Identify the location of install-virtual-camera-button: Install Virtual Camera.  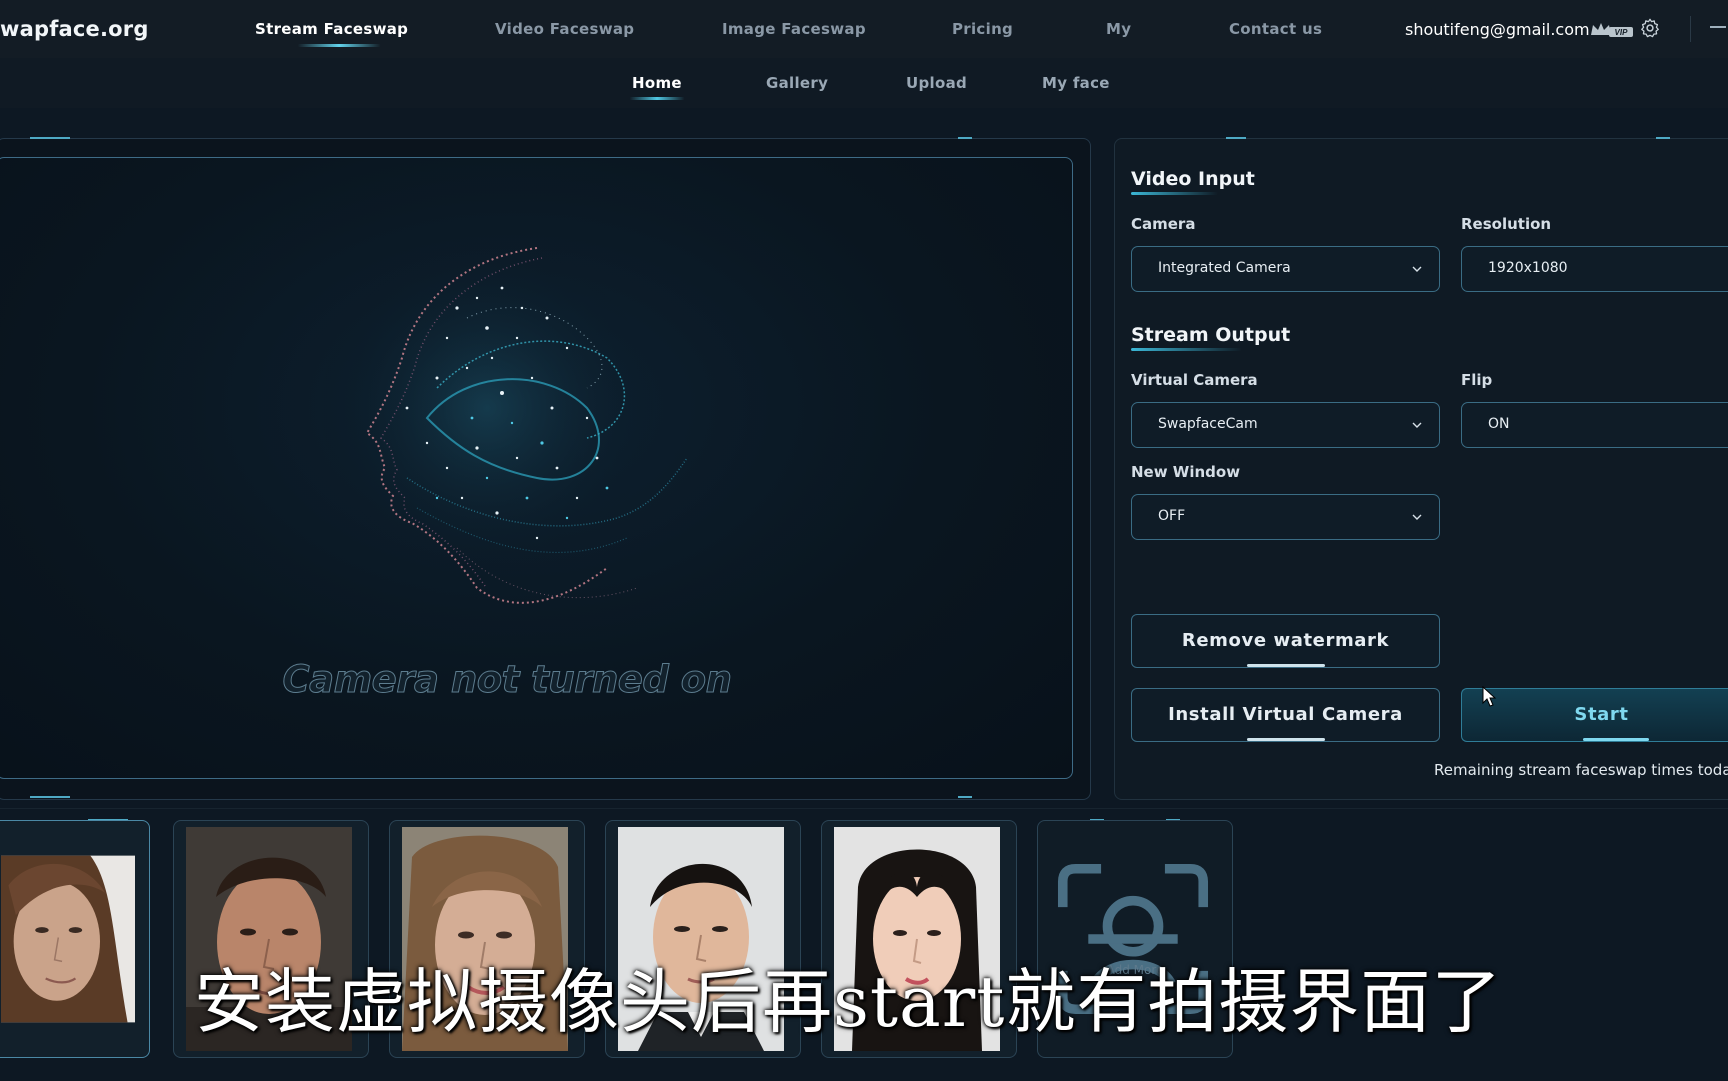
(1285, 715).